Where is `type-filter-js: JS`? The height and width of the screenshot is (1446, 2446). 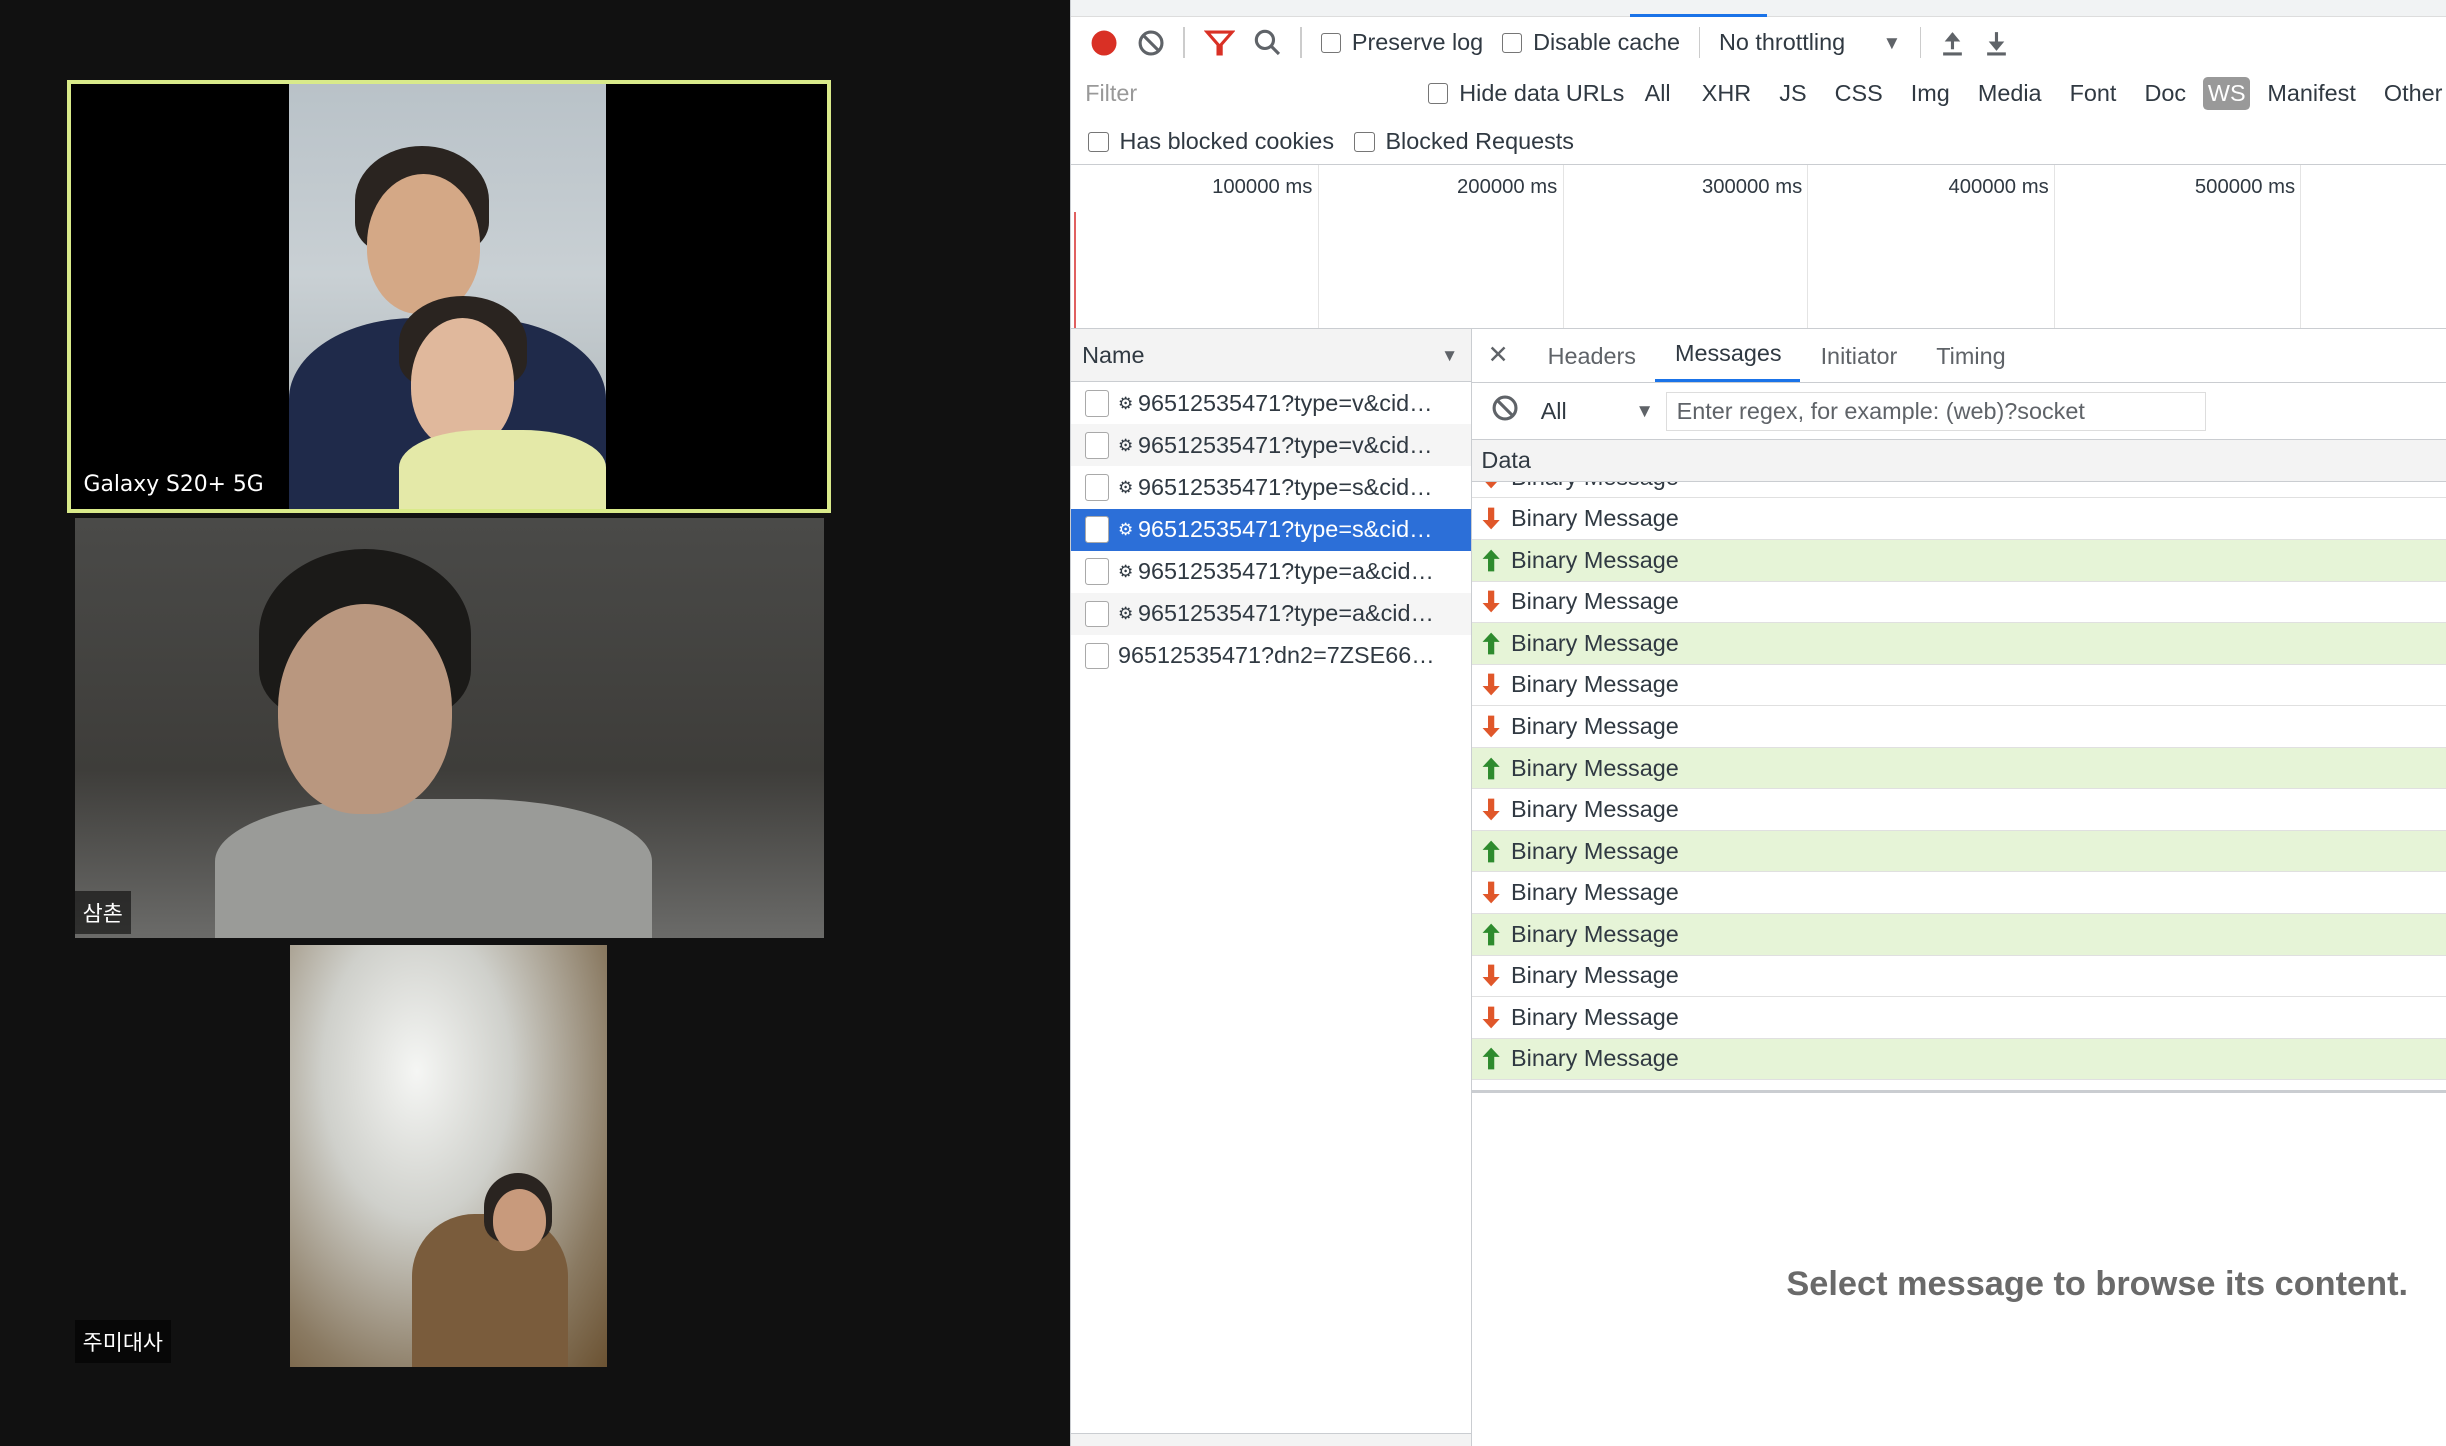
type-filter-js: JS is located at coordinates (1793, 93).